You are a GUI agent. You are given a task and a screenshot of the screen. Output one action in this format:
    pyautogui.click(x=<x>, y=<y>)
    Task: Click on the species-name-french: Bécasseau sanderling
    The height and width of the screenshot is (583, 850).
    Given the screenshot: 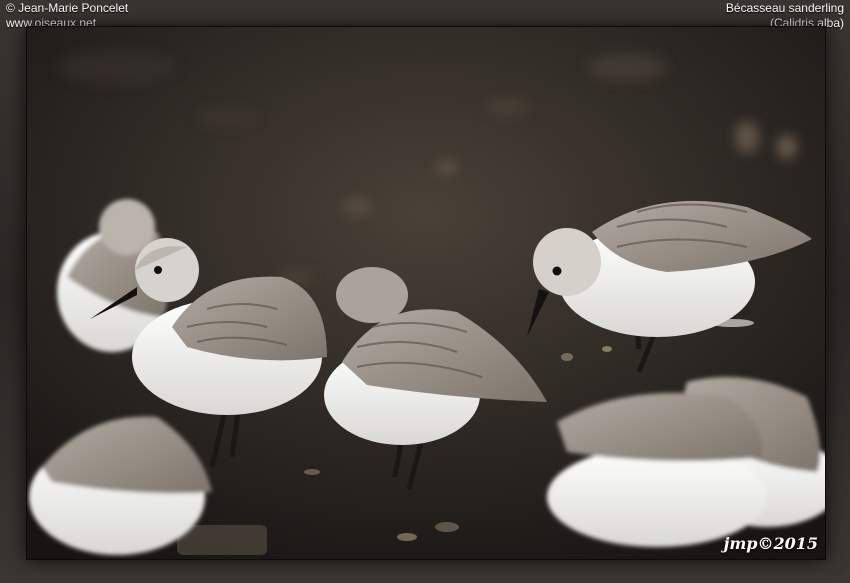 What is the action you would take?
    pyautogui.click(x=784, y=8)
    